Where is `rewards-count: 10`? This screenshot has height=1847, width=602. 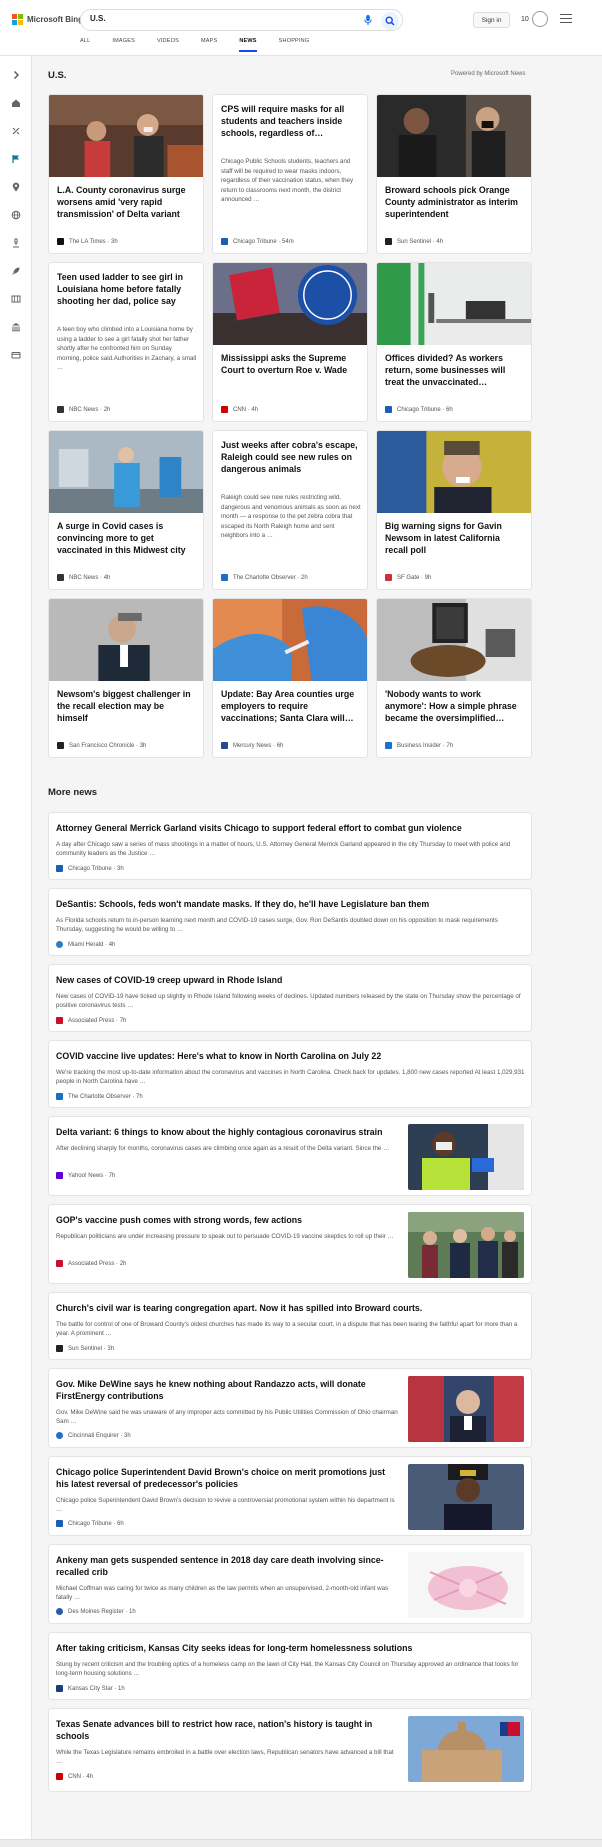
rewards-count: 10 is located at coordinates (525, 19).